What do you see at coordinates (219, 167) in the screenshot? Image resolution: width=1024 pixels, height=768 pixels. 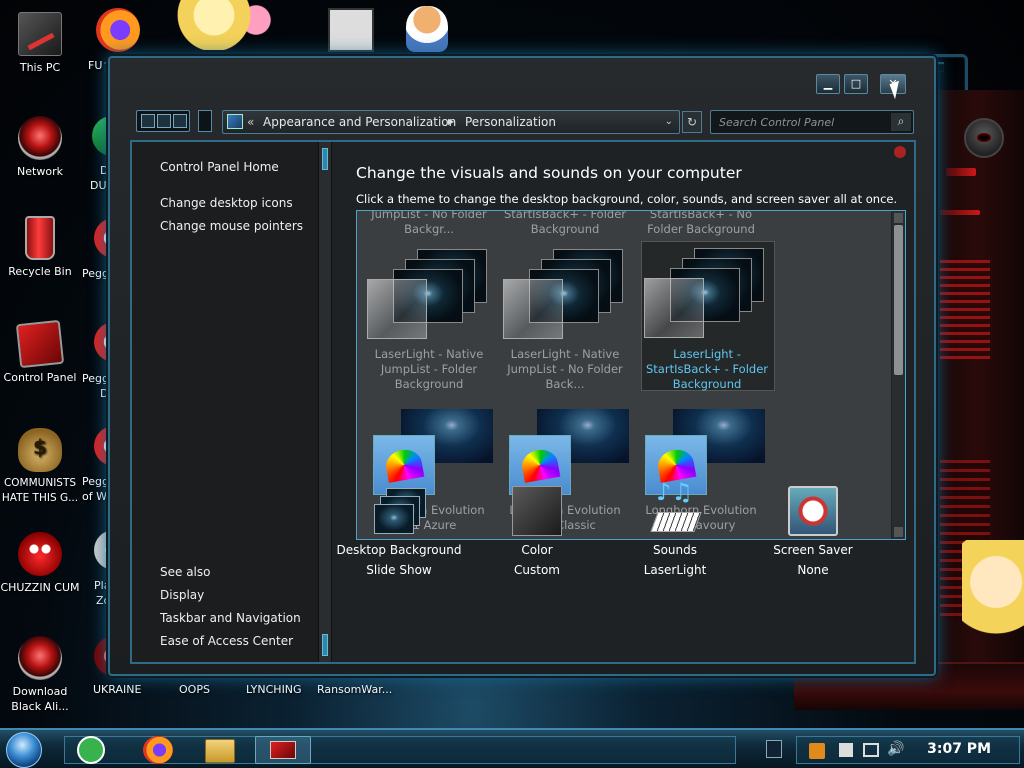 I see `sidebar-link-home: Control Panel Home` at bounding box center [219, 167].